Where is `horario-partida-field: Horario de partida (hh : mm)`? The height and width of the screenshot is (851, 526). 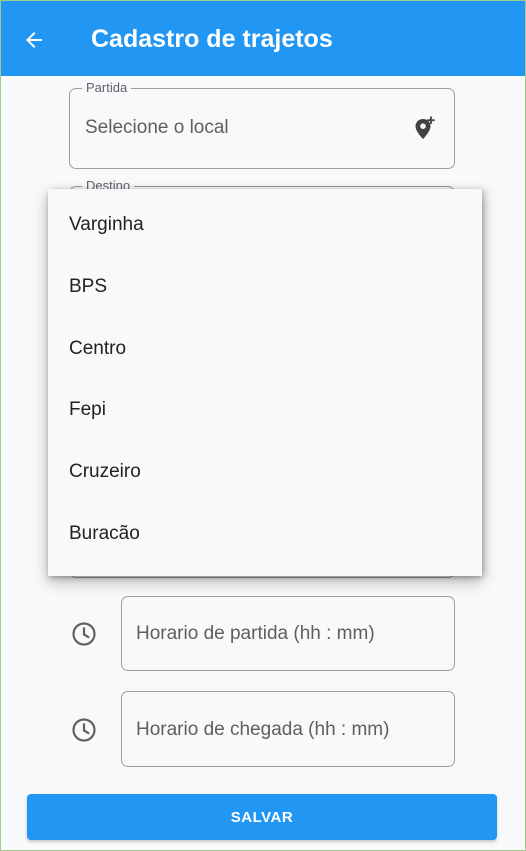 horario-partida-field: Horario de partida (hh : mm) is located at coordinates (288, 633).